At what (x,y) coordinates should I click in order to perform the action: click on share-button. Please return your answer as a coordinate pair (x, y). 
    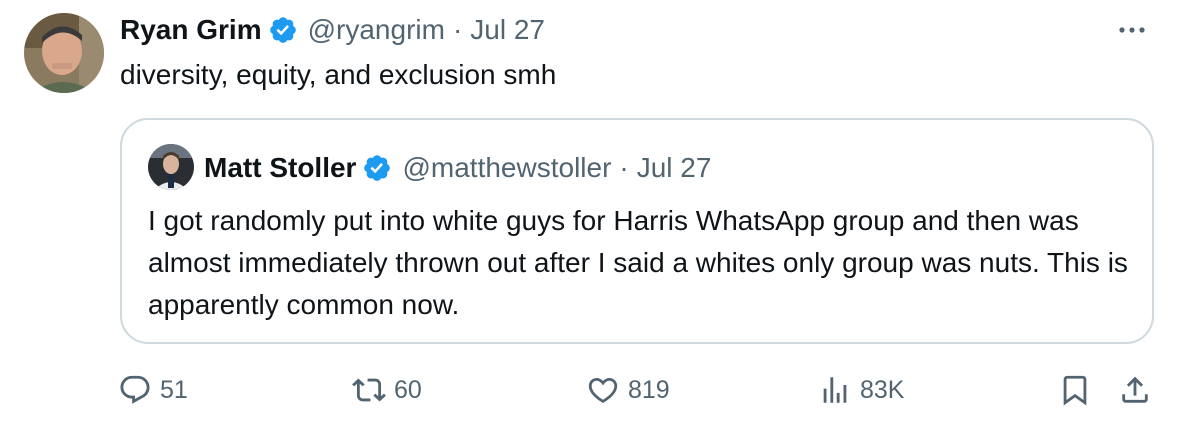
    Looking at the image, I should click on (1135, 390).